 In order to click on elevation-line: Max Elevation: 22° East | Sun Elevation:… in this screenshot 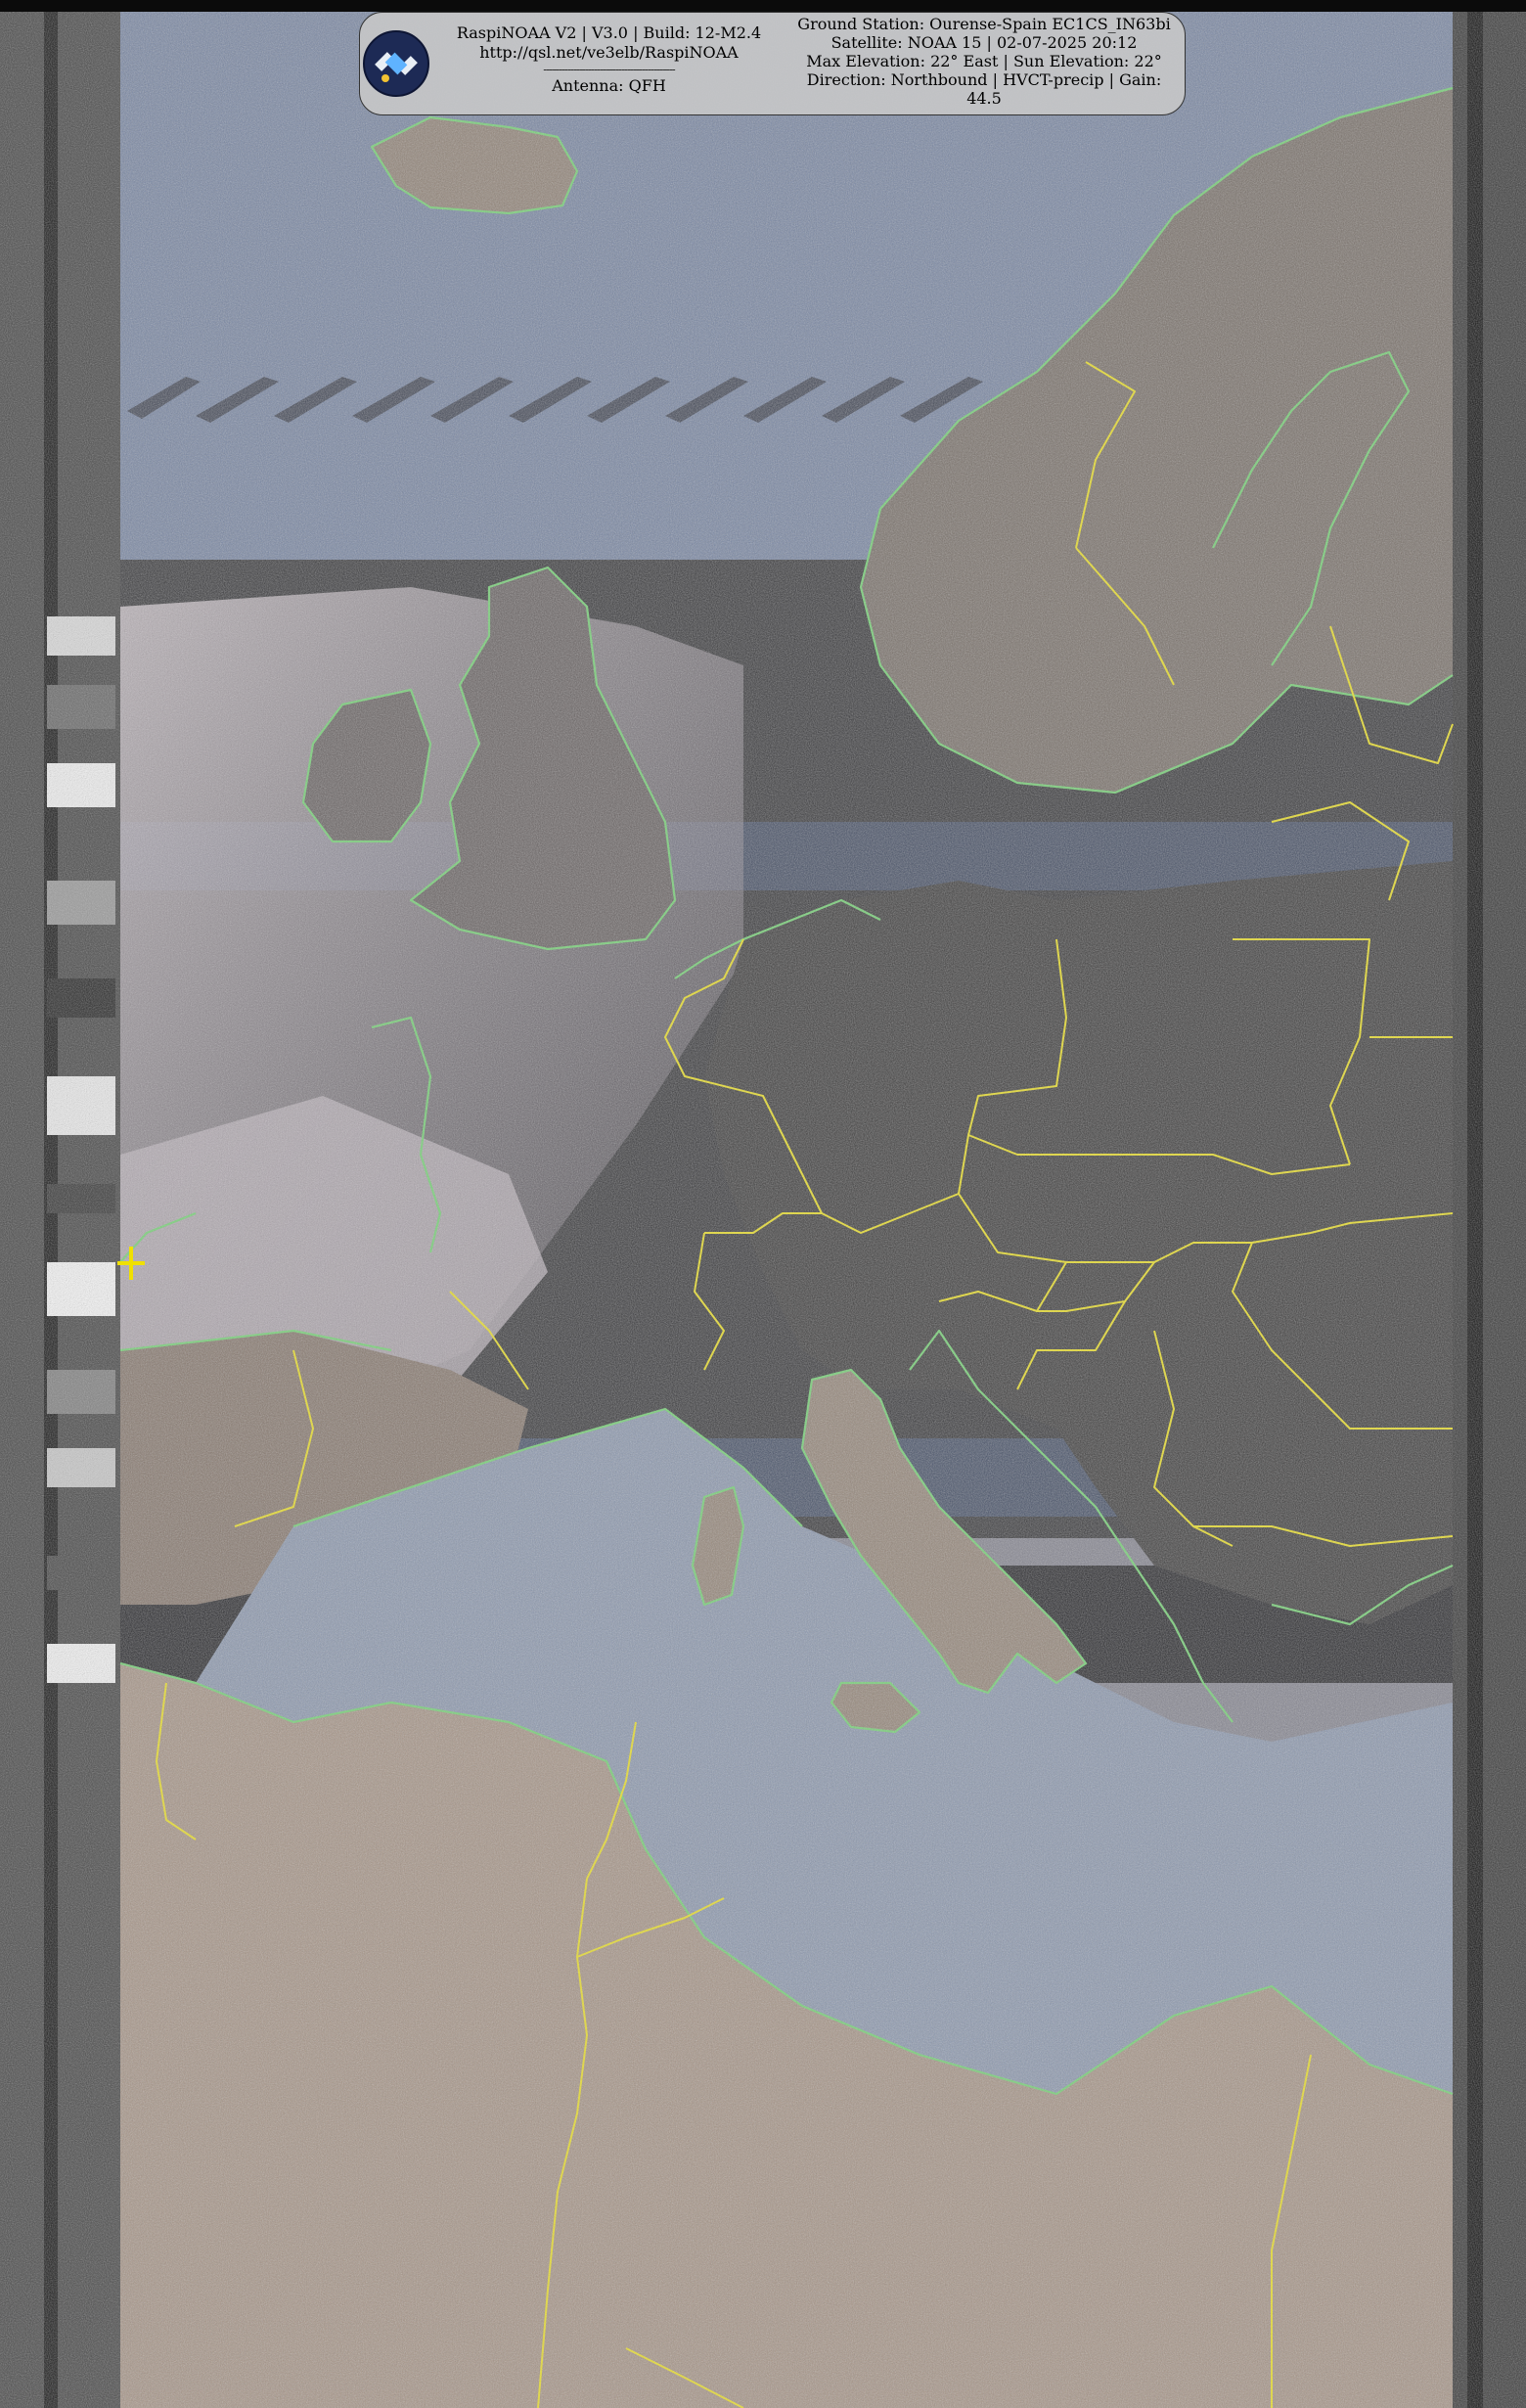, I will do `click(984, 61)`.